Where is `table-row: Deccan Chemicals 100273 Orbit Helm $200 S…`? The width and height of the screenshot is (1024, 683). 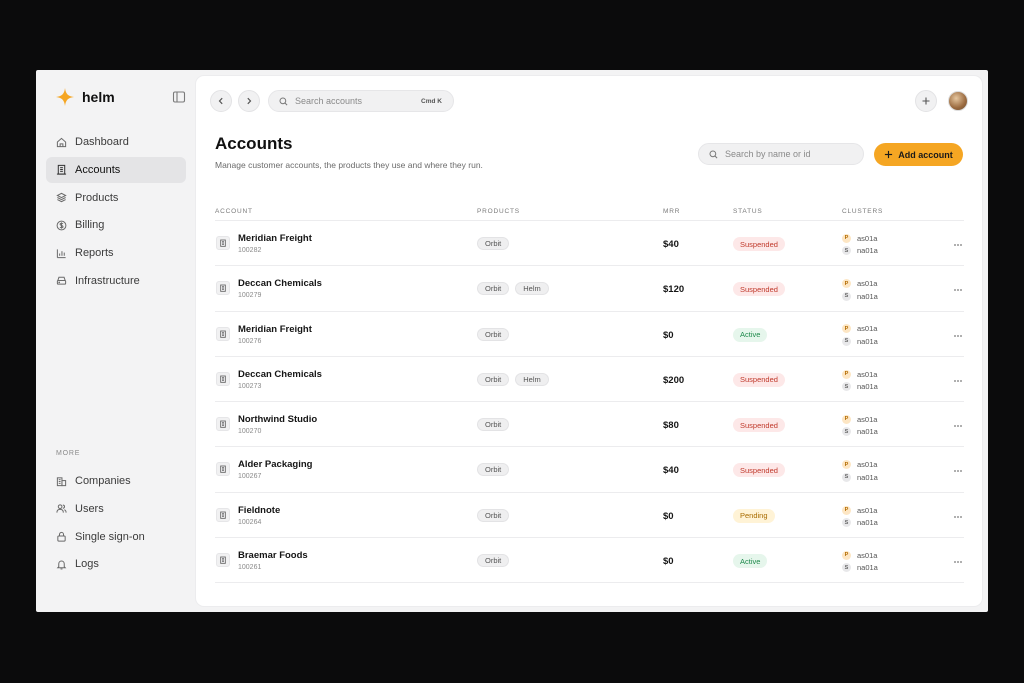
table-row: Deccan Chemicals 100273 Orbit Helm $200 S… is located at coordinates (589, 380).